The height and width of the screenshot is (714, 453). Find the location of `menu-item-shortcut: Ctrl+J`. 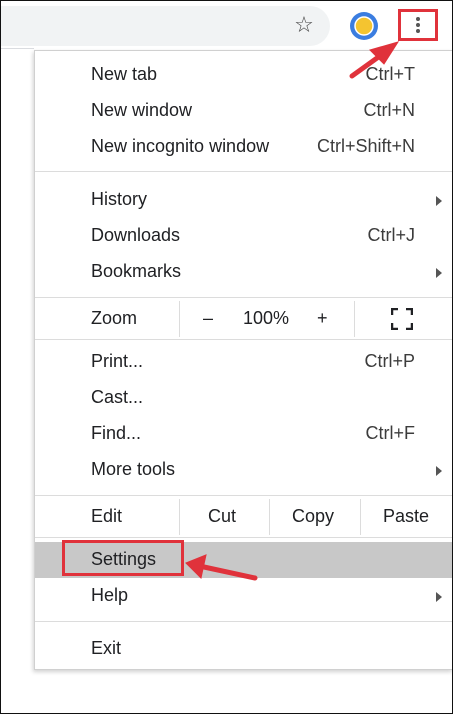

menu-item-shortcut: Ctrl+J is located at coordinates (391, 235).